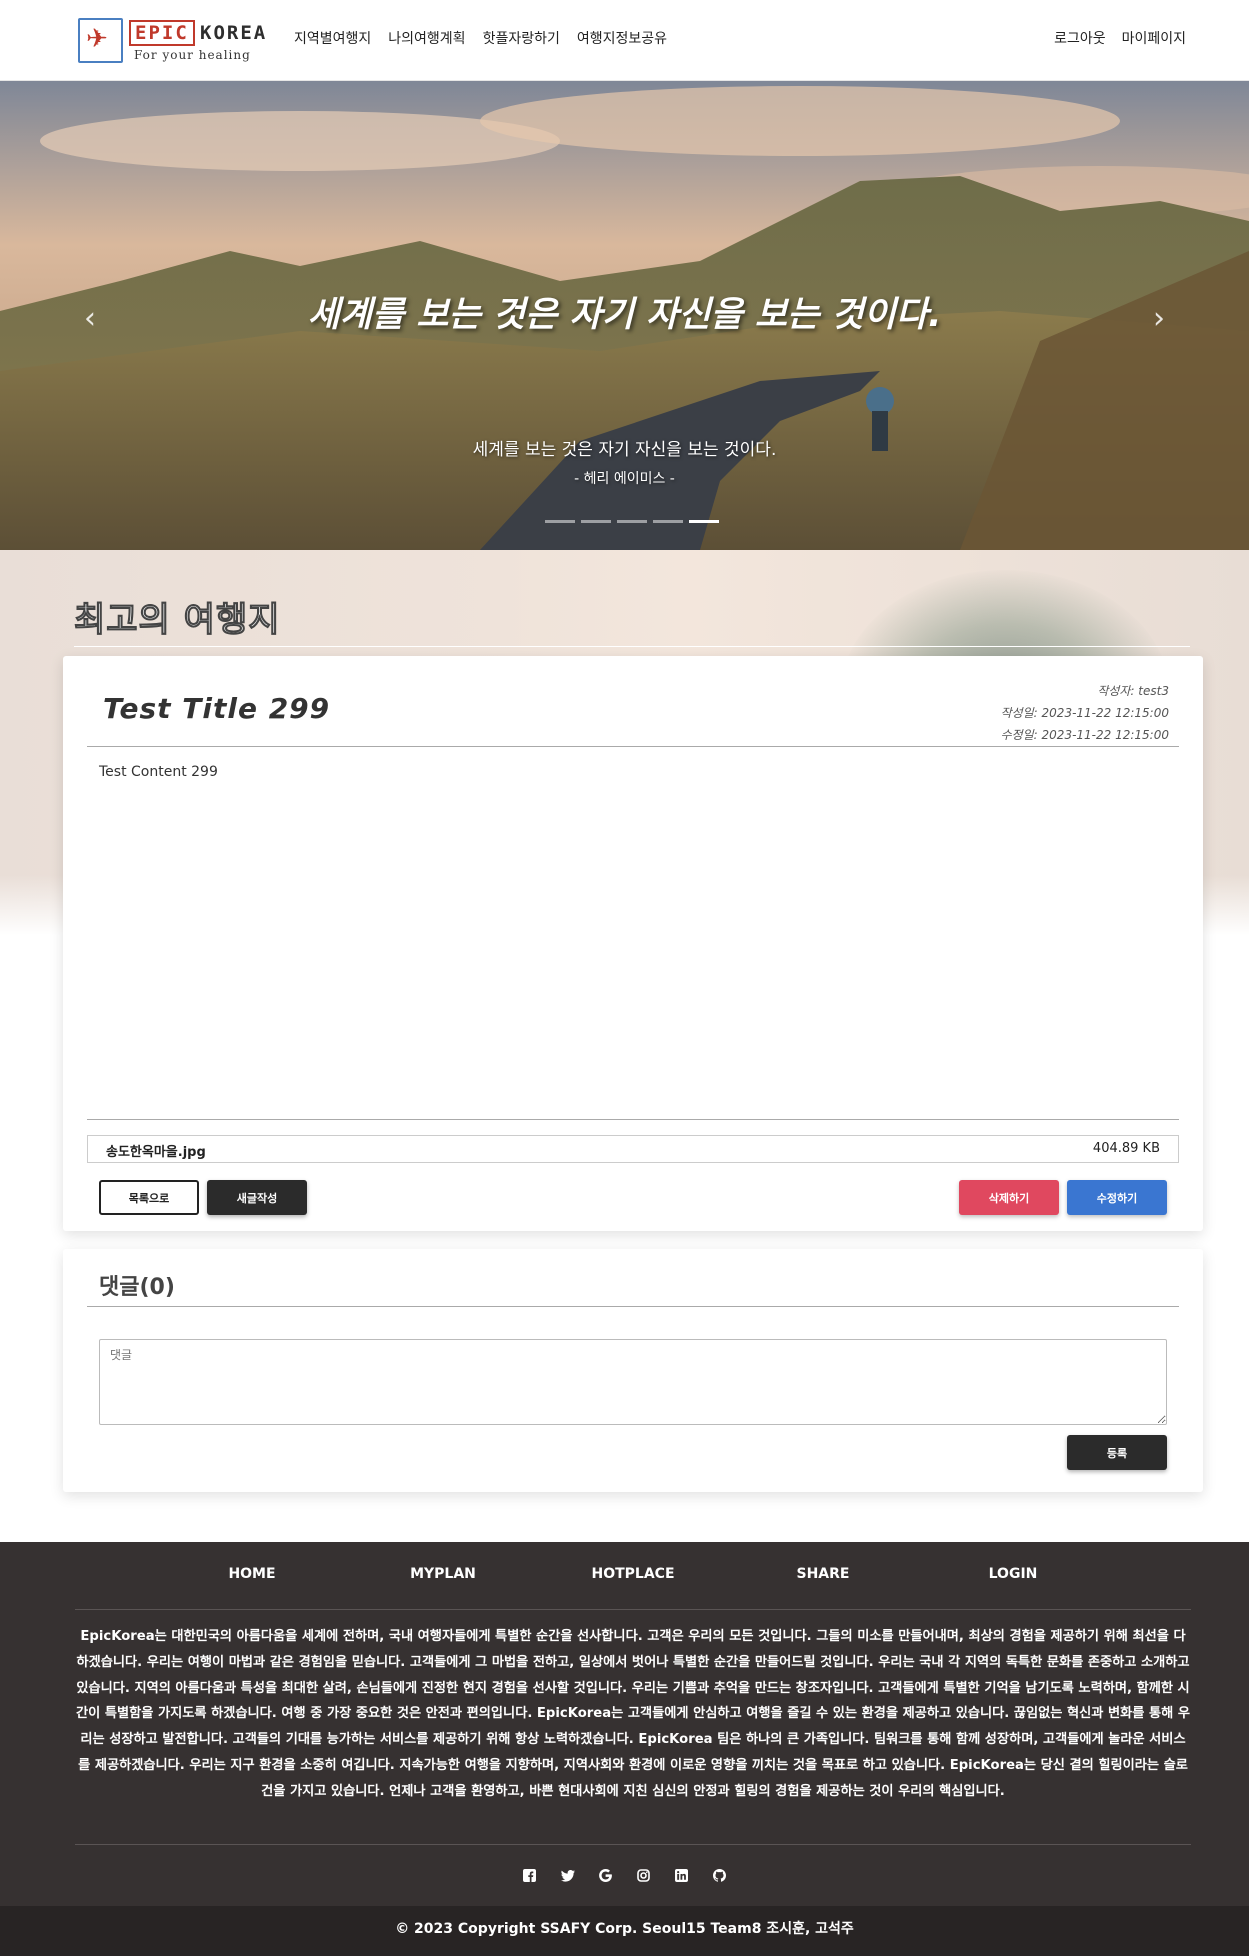  Describe the element at coordinates (633, 1149) in the screenshot. I see `attachment-row: 송도한옥마을.jpg 404.89 KB` at that location.